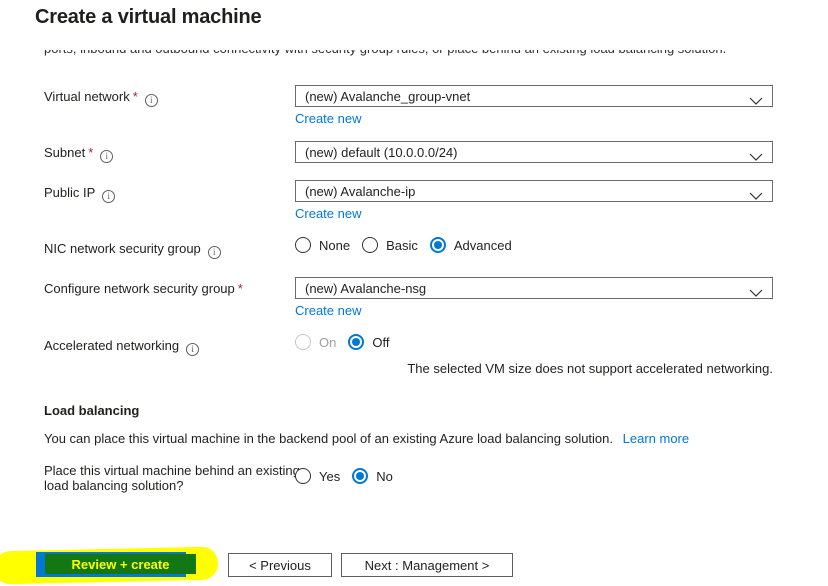 The image size is (828, 586). What do you see at coordinates (303, 342) in the screenshot?
I see `radio-icon-disabled` at bounding box center [303, 342].